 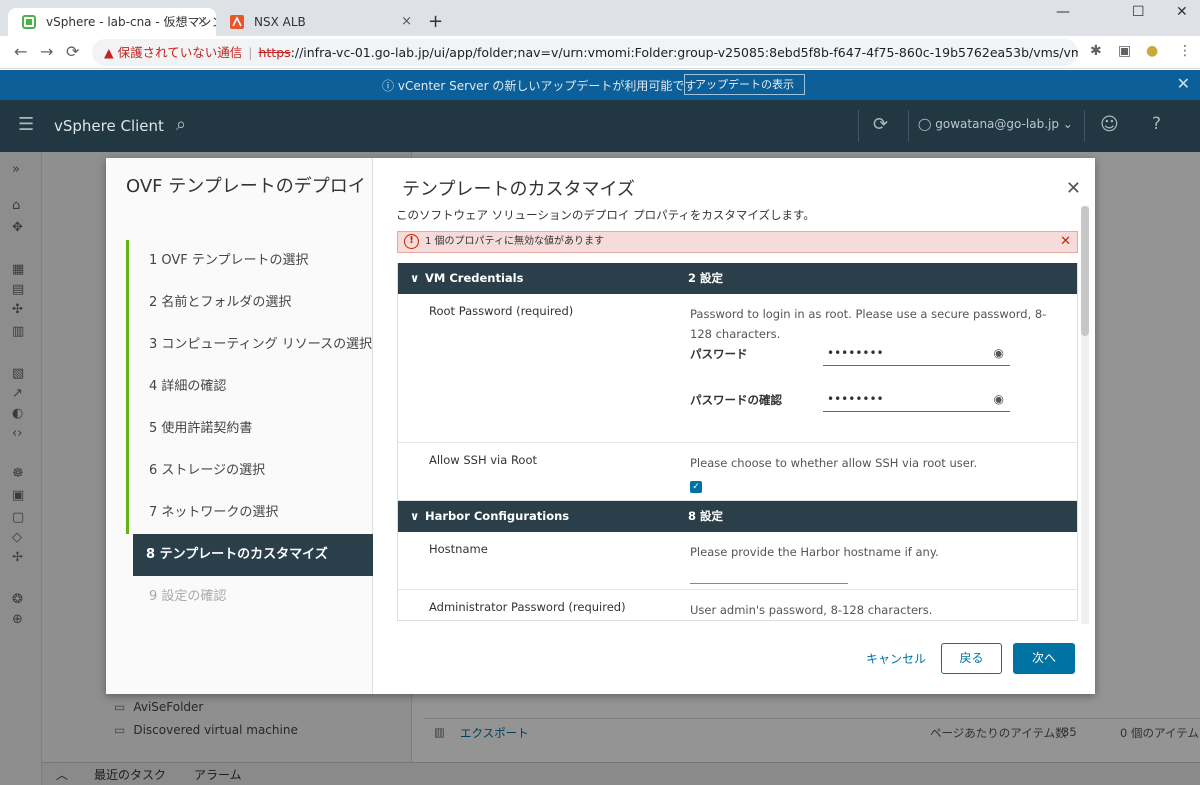 What do you see at coordinates (971, 658) in the screenshot?
I see `back-button: 戻る` at bounding box center [971, 658].